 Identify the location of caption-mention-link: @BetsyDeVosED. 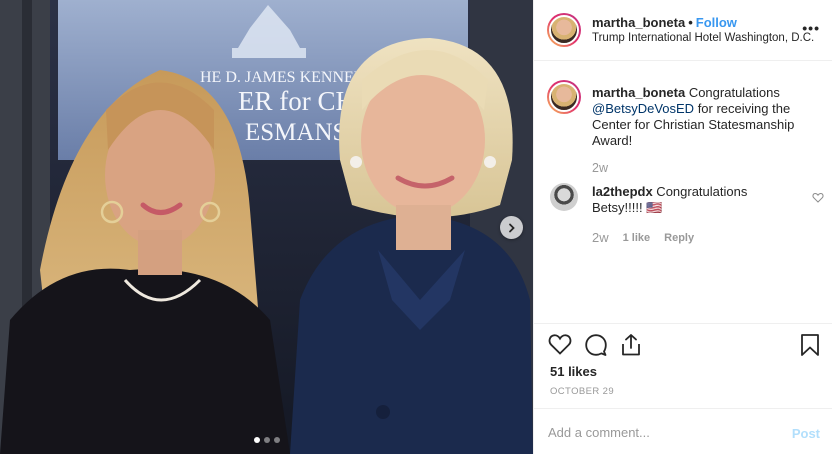
(643, 108).